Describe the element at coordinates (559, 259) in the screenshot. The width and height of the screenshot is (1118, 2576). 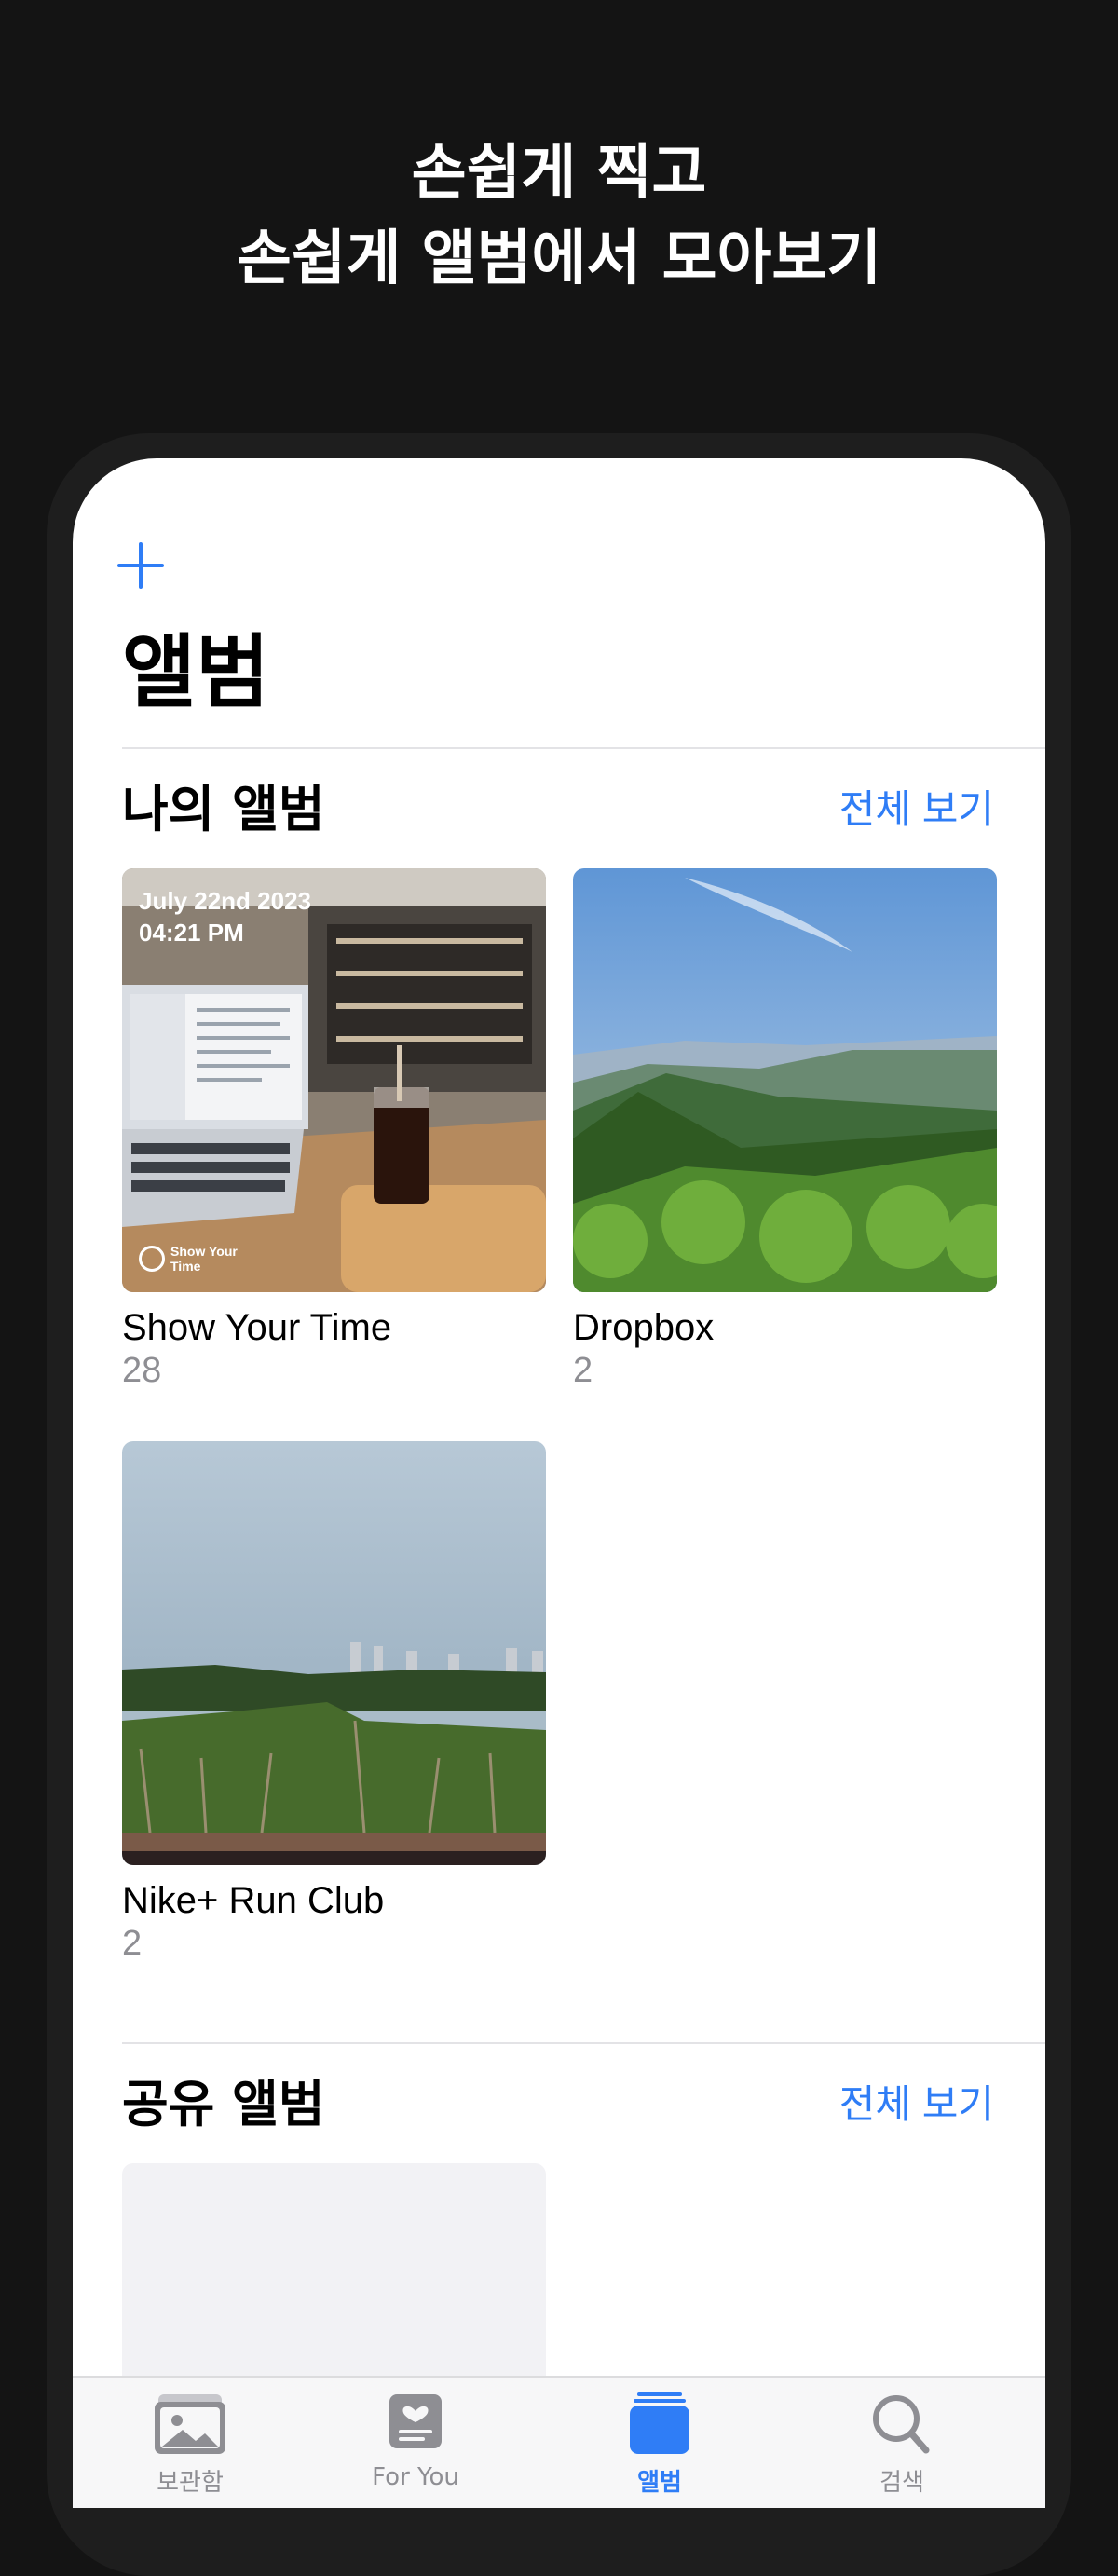
I see `headline-line-2: 손쉽게 앨범에서 모아보기` at that location.